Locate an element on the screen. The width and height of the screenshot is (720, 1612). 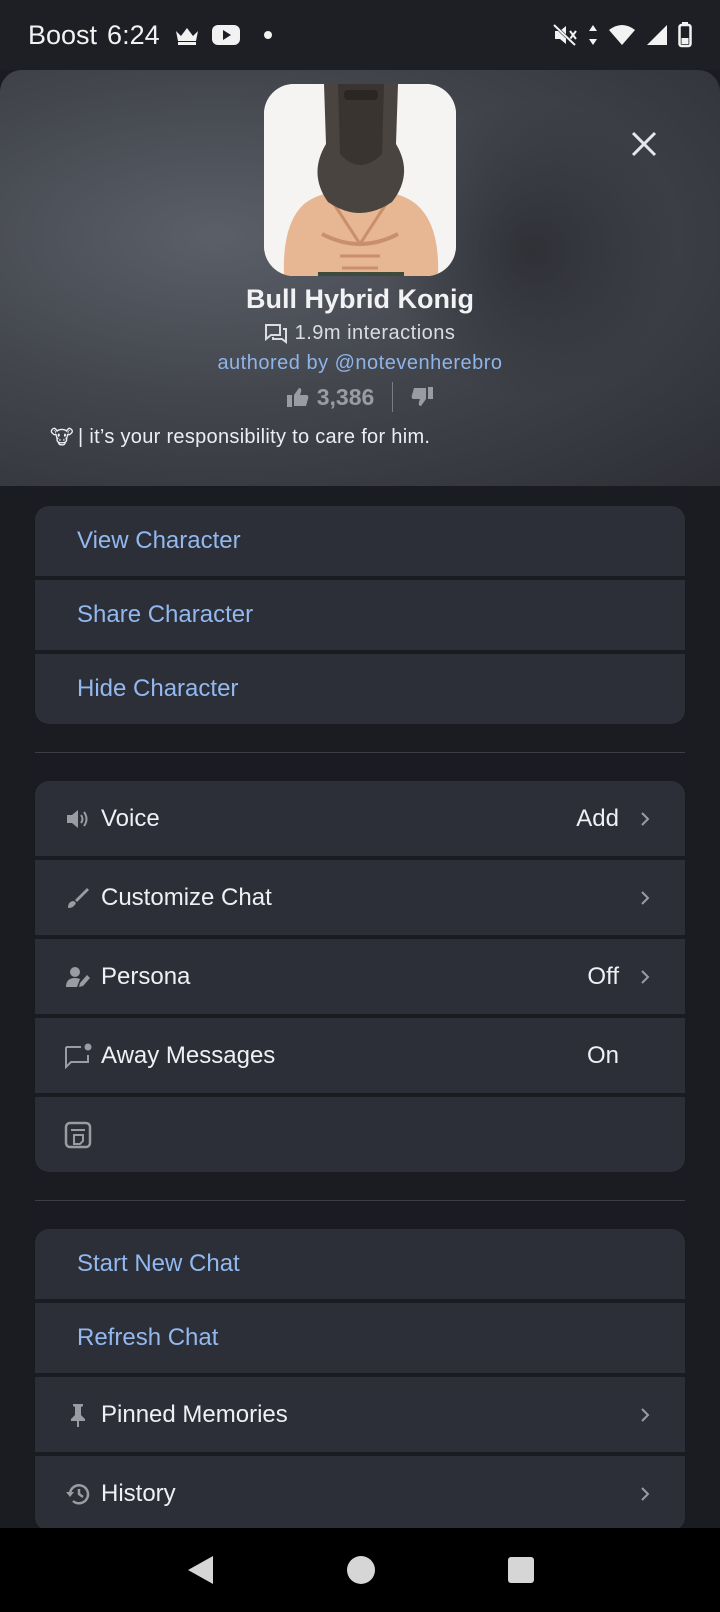
persona-setting: Persona Off is located at coordinates (360, 976).